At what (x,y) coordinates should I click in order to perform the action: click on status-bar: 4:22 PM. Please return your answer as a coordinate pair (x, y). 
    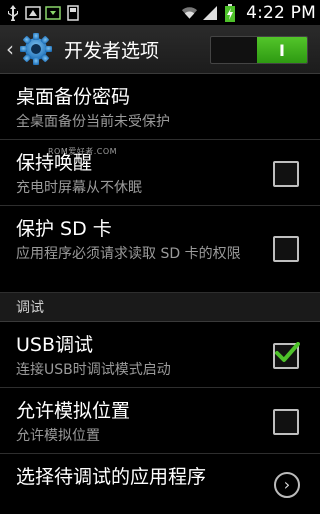
    Looking at the image, I should click on (160, 12).